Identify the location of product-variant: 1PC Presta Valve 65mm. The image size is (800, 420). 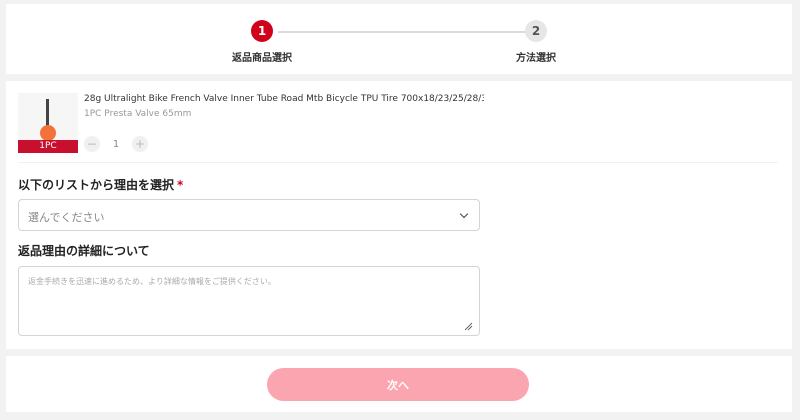
(138, 114).